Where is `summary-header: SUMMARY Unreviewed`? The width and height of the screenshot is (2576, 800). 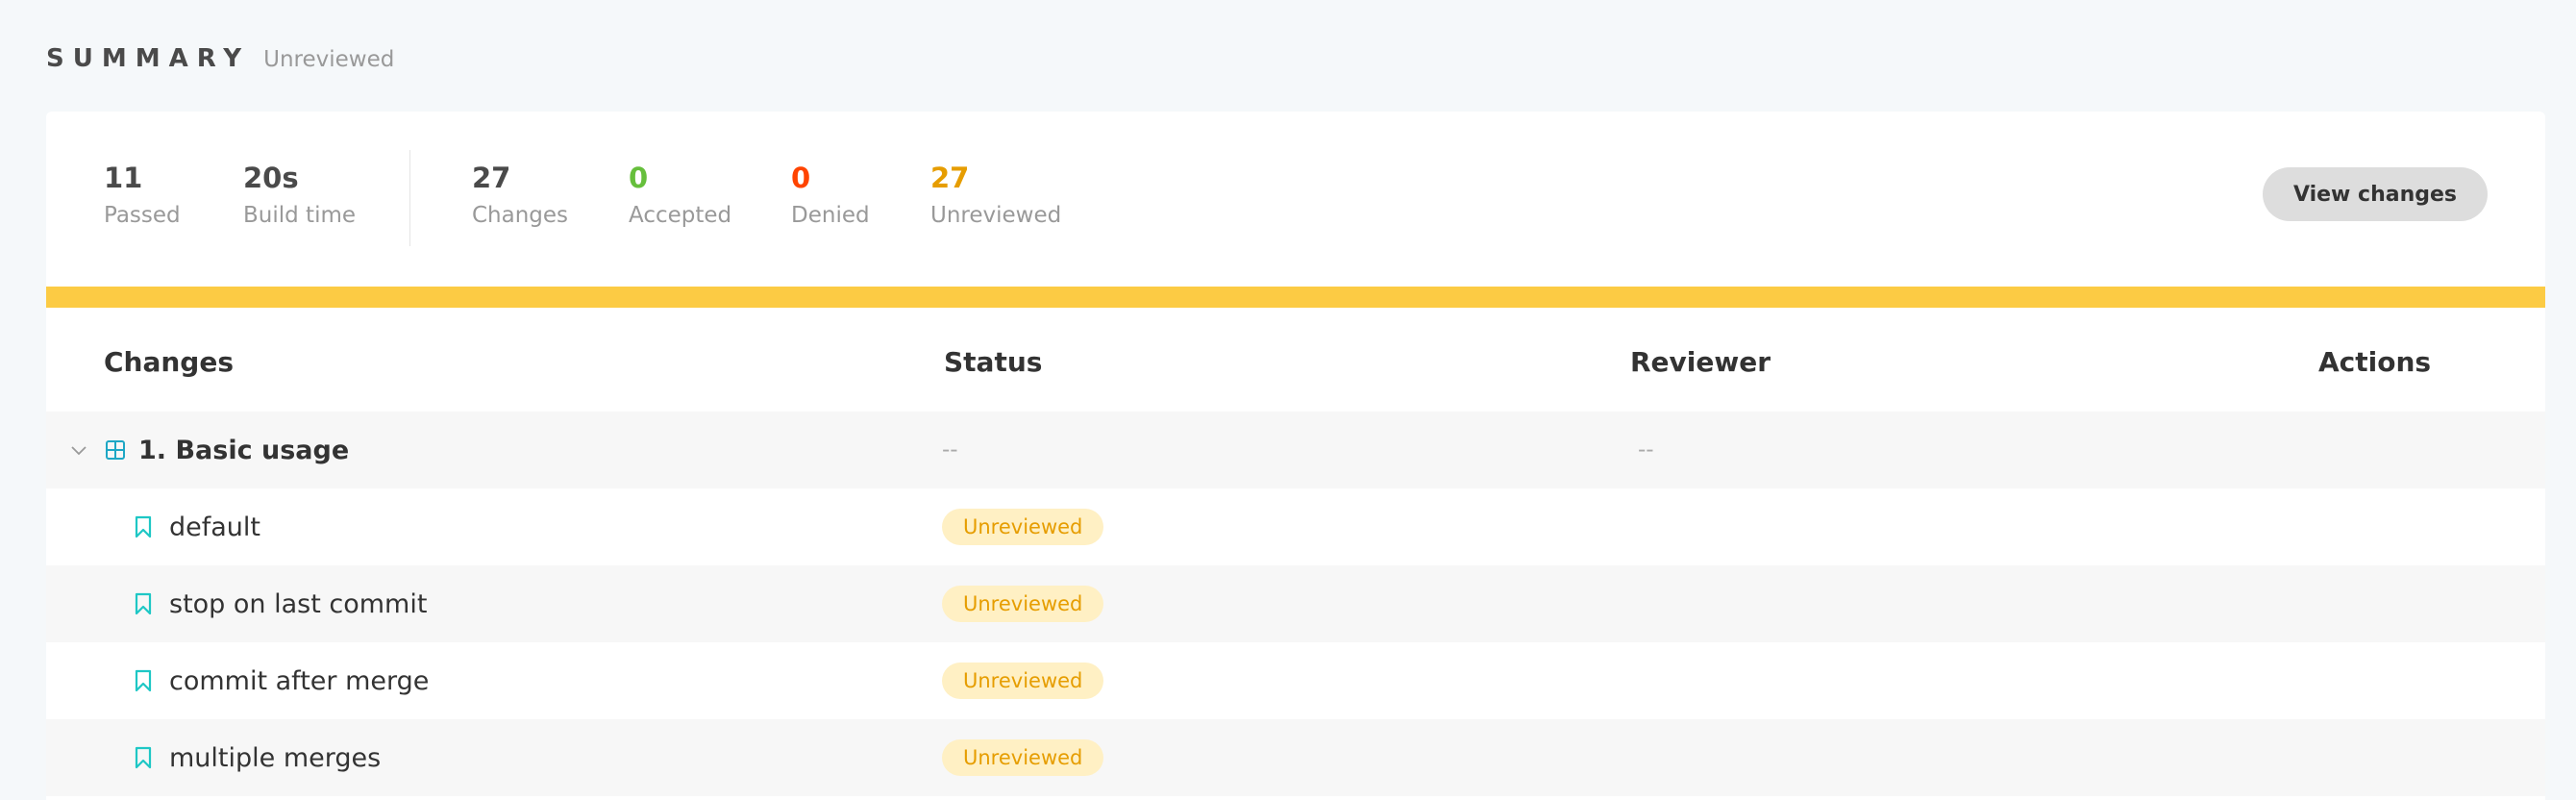
summary-header: SUMMARY Unreviewed is located at coordinates (220, 59).